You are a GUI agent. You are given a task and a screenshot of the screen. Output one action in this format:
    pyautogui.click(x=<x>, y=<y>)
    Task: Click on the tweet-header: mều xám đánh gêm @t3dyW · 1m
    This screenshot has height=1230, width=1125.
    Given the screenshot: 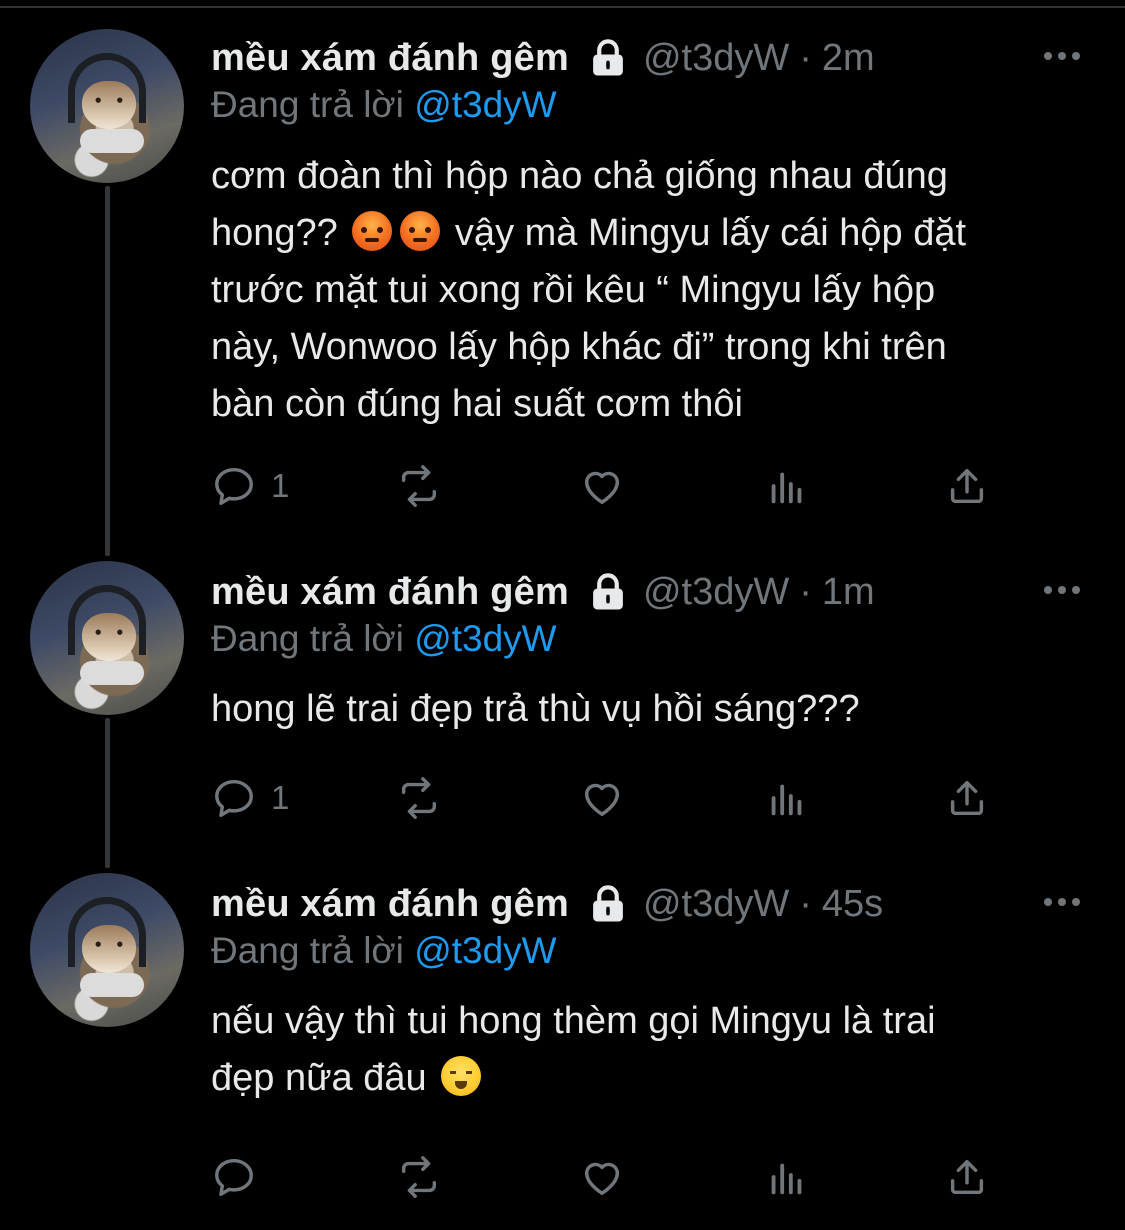 What is the action you would take?
    pyautogui.click(x=543, y=592)
    